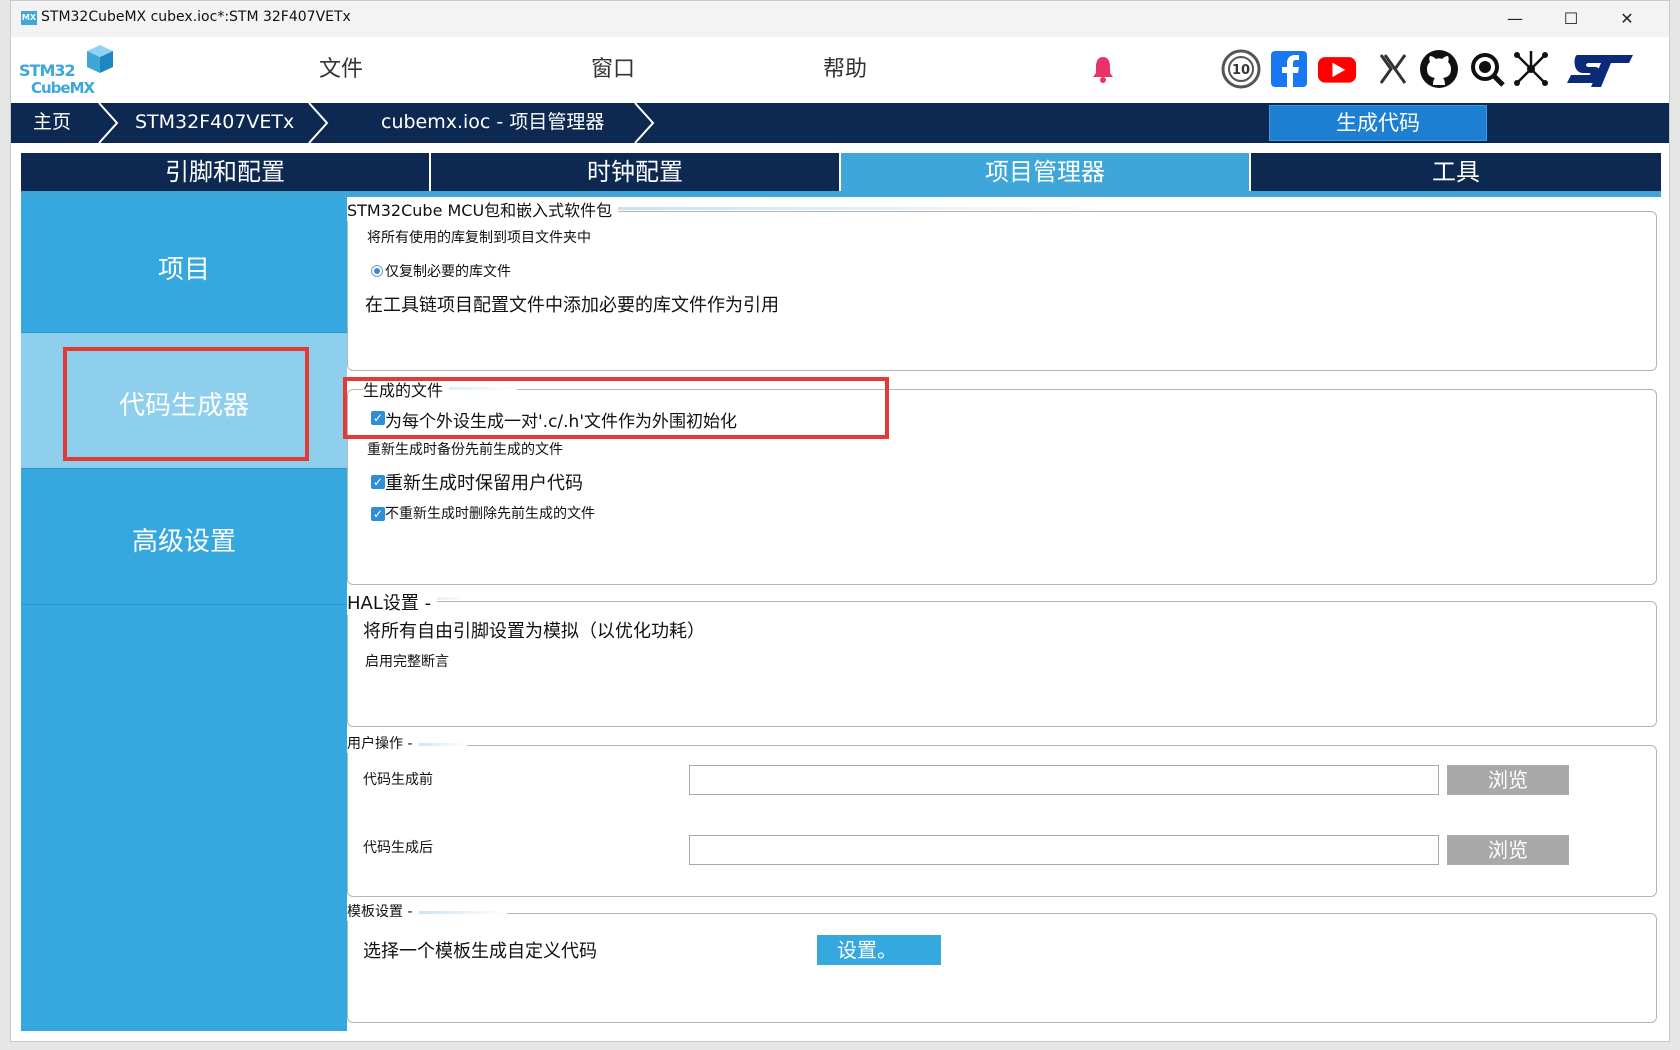  What do you see at coordinates (29, 18) in the screenshot?
I see `app-icon: MX` at bounding box center [29, 18].